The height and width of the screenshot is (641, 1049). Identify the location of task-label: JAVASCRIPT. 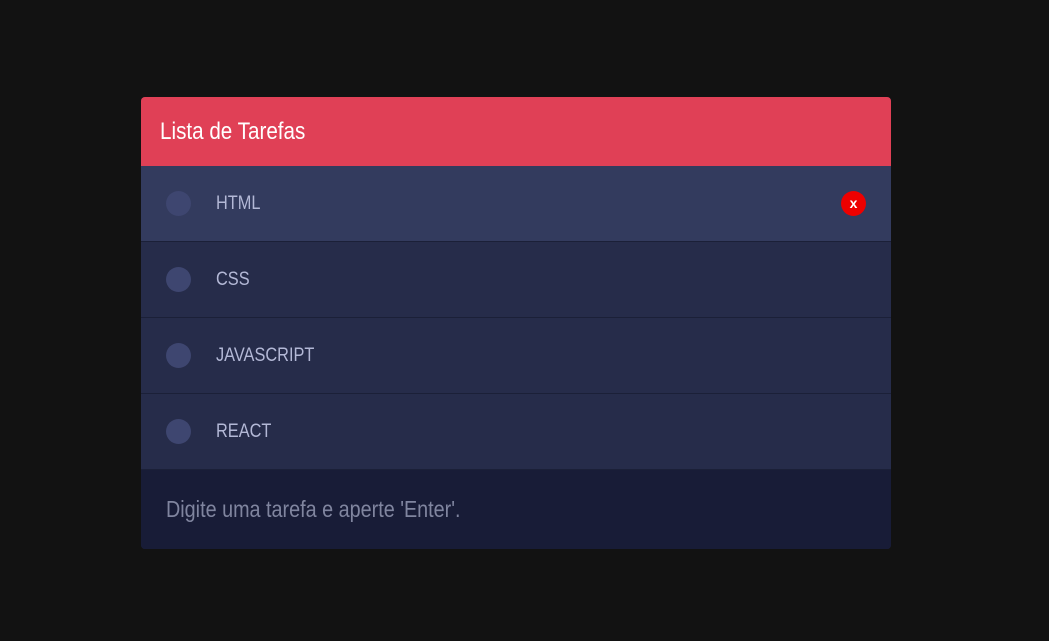
(265, 355).